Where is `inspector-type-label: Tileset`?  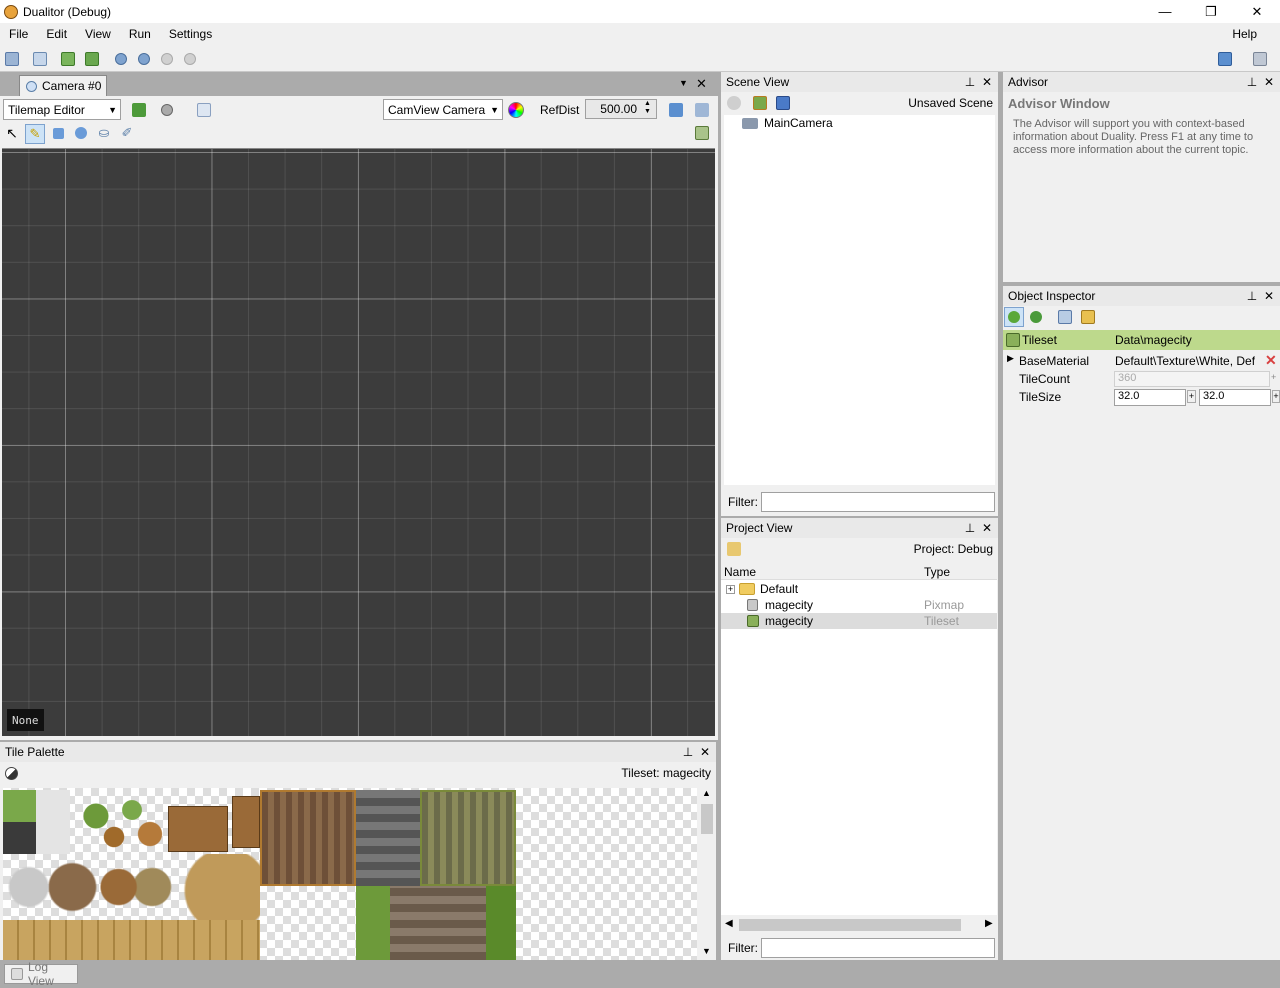 inspector-type-label: Tileset is located at coordinates (1039, 340).